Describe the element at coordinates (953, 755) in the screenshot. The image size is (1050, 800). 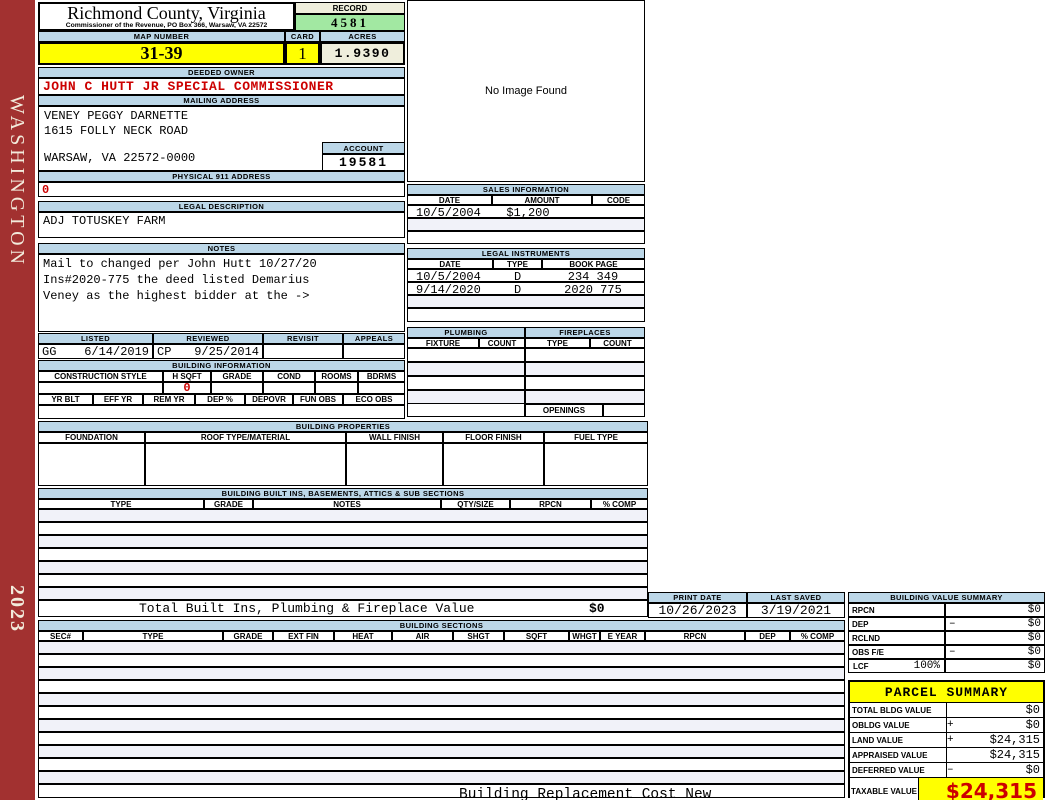
I see `parcel-row-sign` at that location.